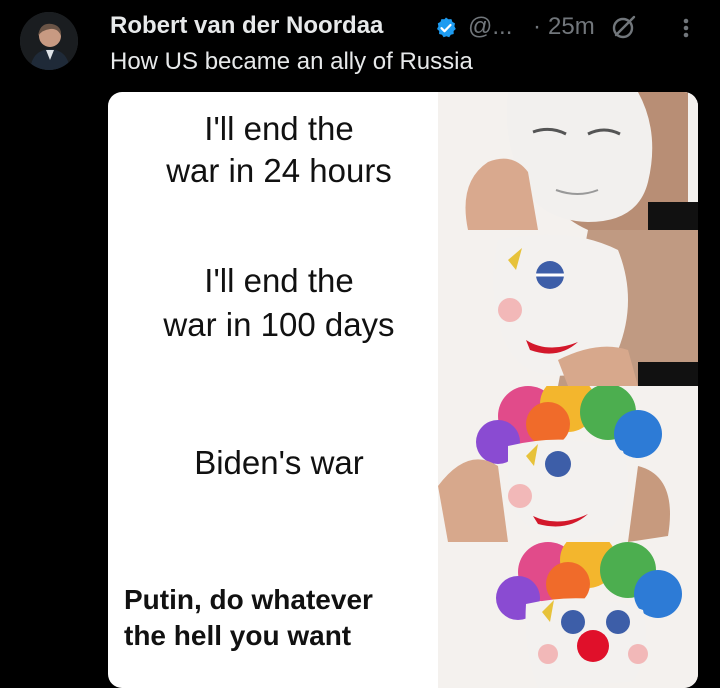 This screenshot has height=688, width=720. I want to click on tweet-header: Robert van der Noordaa @... · 25m, so click(405, 27).